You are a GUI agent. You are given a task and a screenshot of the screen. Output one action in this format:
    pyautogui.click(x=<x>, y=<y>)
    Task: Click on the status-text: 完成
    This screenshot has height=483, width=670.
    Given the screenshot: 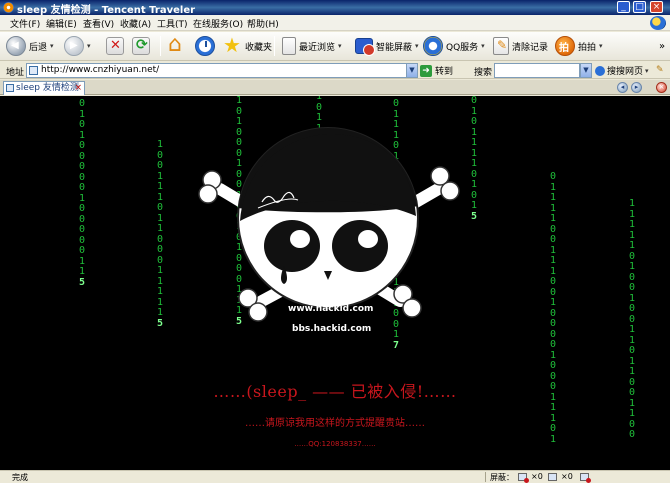 What is the action you would take?
    pyautogui.click(x=20, y=477)
    